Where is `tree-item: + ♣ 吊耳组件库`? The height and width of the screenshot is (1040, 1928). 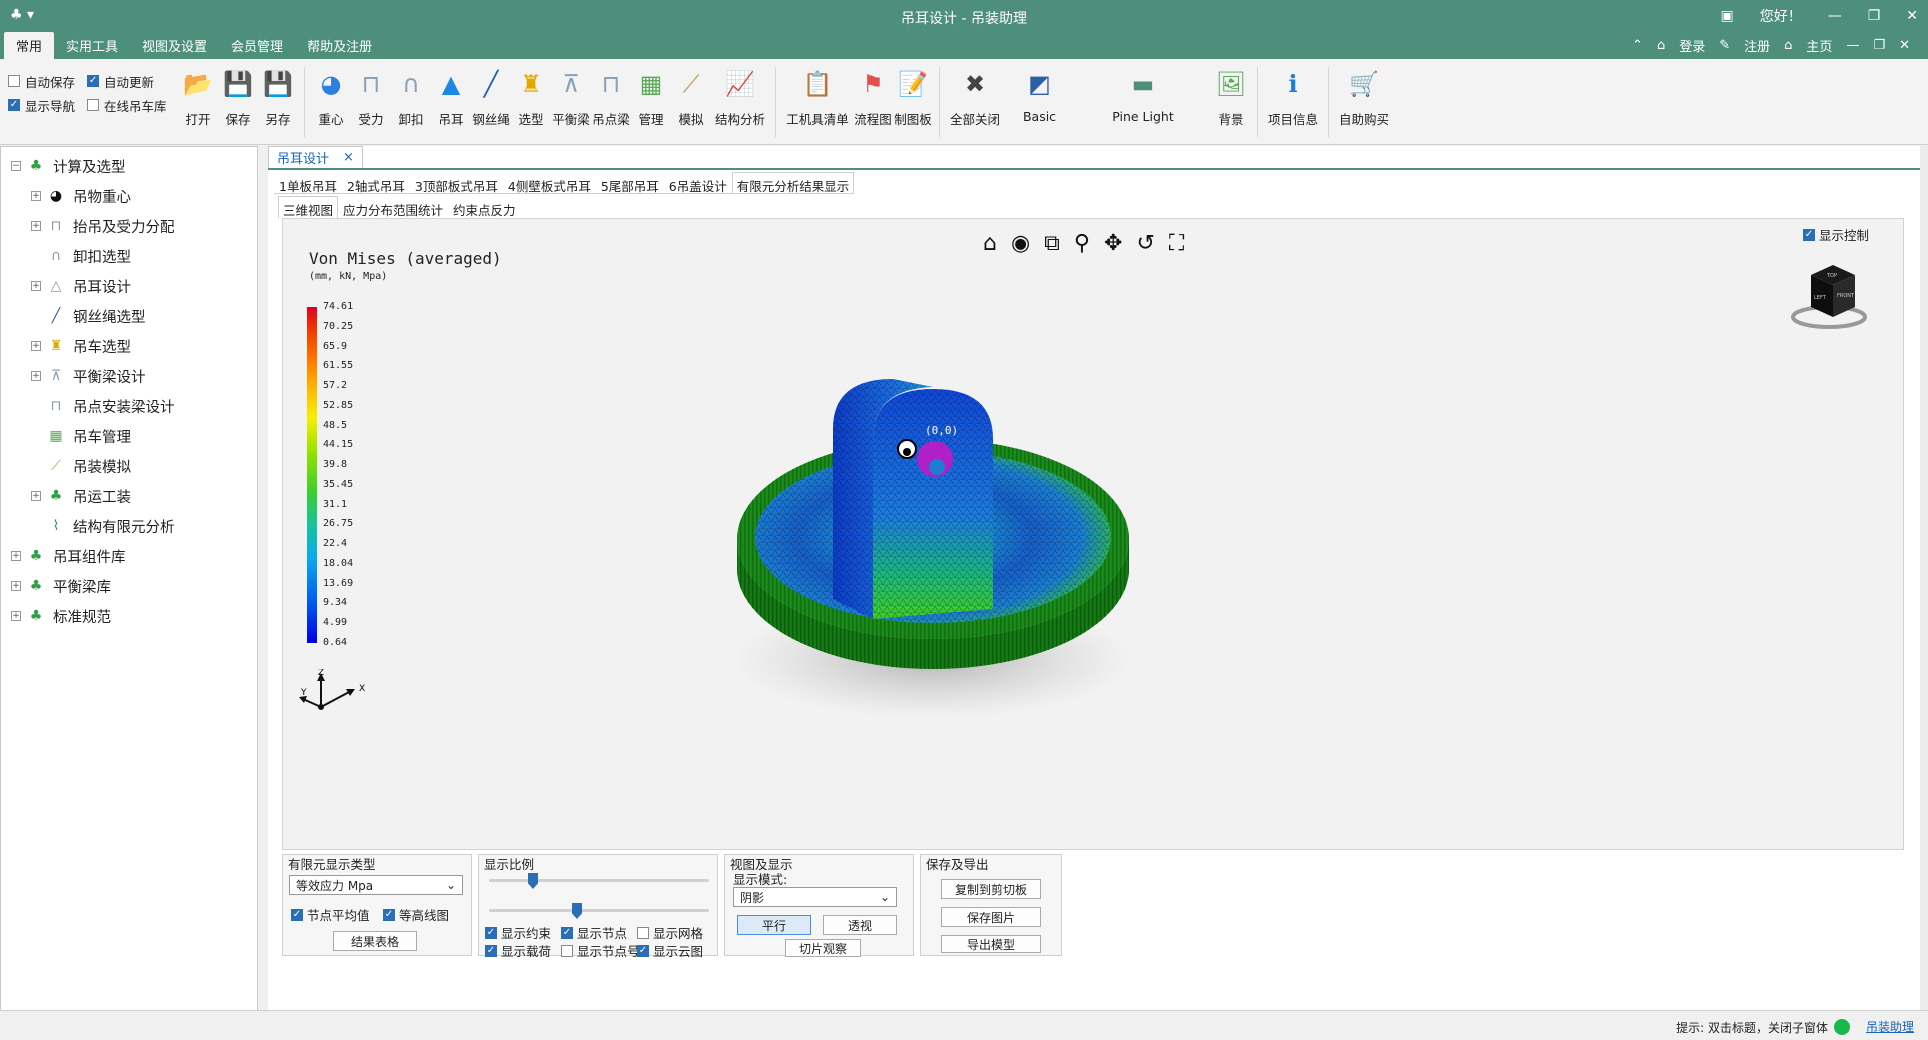
tree-item: + ♣ 吊耳组件库 is located at coordinates (129, 556).